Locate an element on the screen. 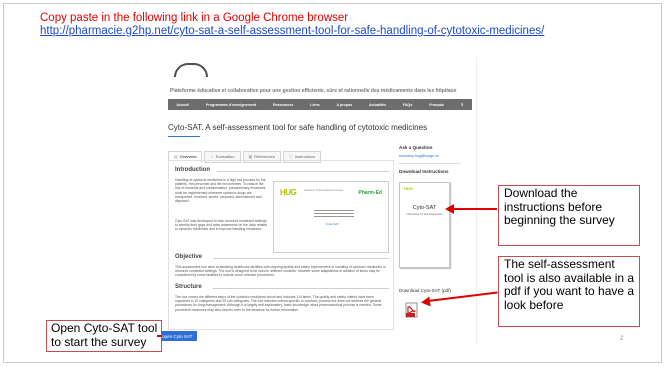 The image size is (666, 367). nav-item-about: A propos is located at coordinates (344, 105).